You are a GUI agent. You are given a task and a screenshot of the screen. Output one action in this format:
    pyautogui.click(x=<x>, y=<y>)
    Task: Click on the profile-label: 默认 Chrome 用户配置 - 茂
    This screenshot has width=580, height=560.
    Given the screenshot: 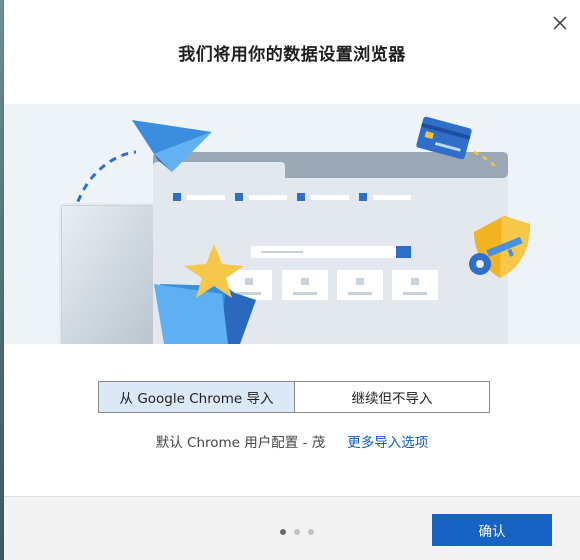 What is the action you would take?
    pyautogui.click(x=240, y=443)
    